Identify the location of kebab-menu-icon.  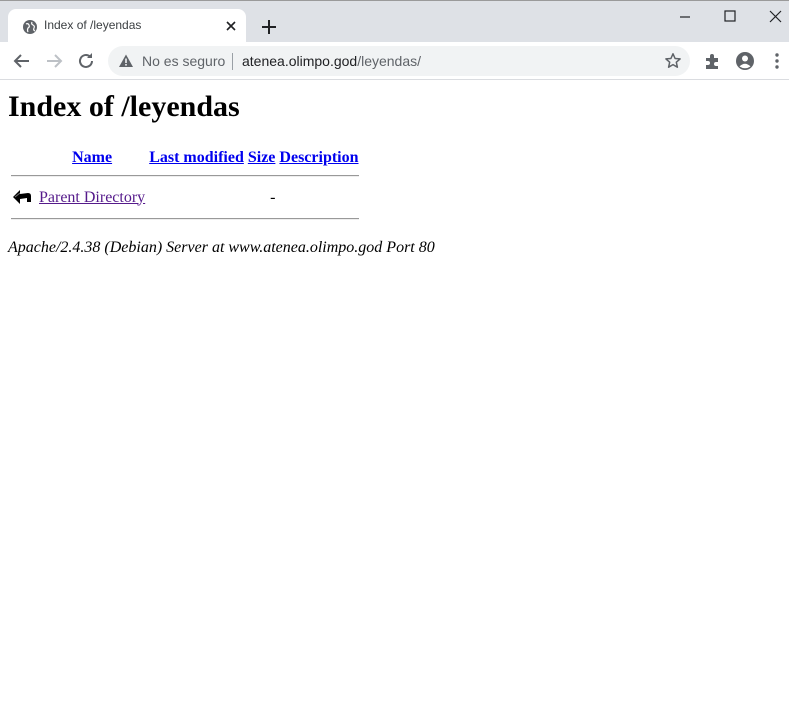
(777, 61).